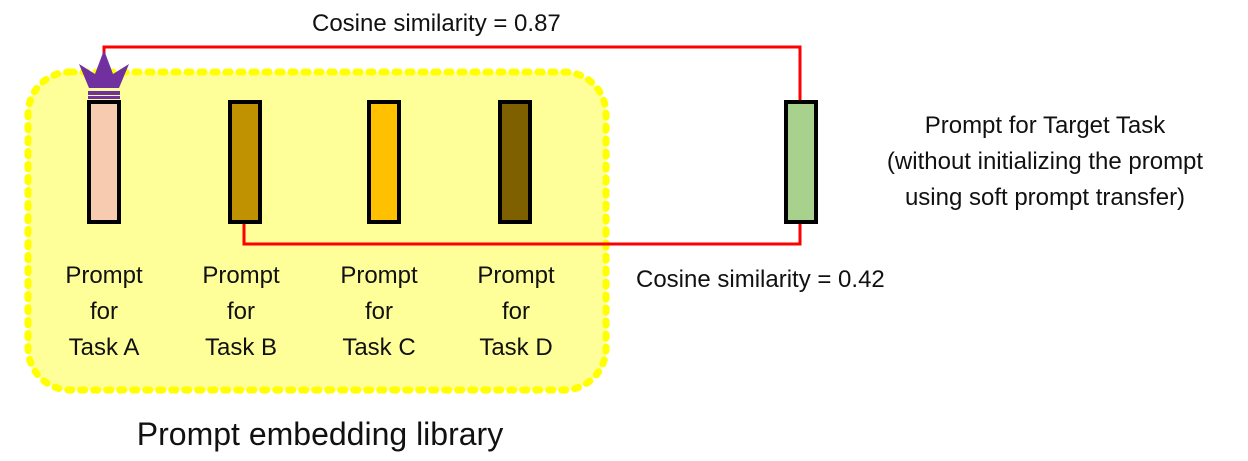 This screenshot has height=461, width=1248. What do you see at coordinates (245, 162) in the screenshot?
I see `prompt-bar-task-b` at bounding box center [245, 162].